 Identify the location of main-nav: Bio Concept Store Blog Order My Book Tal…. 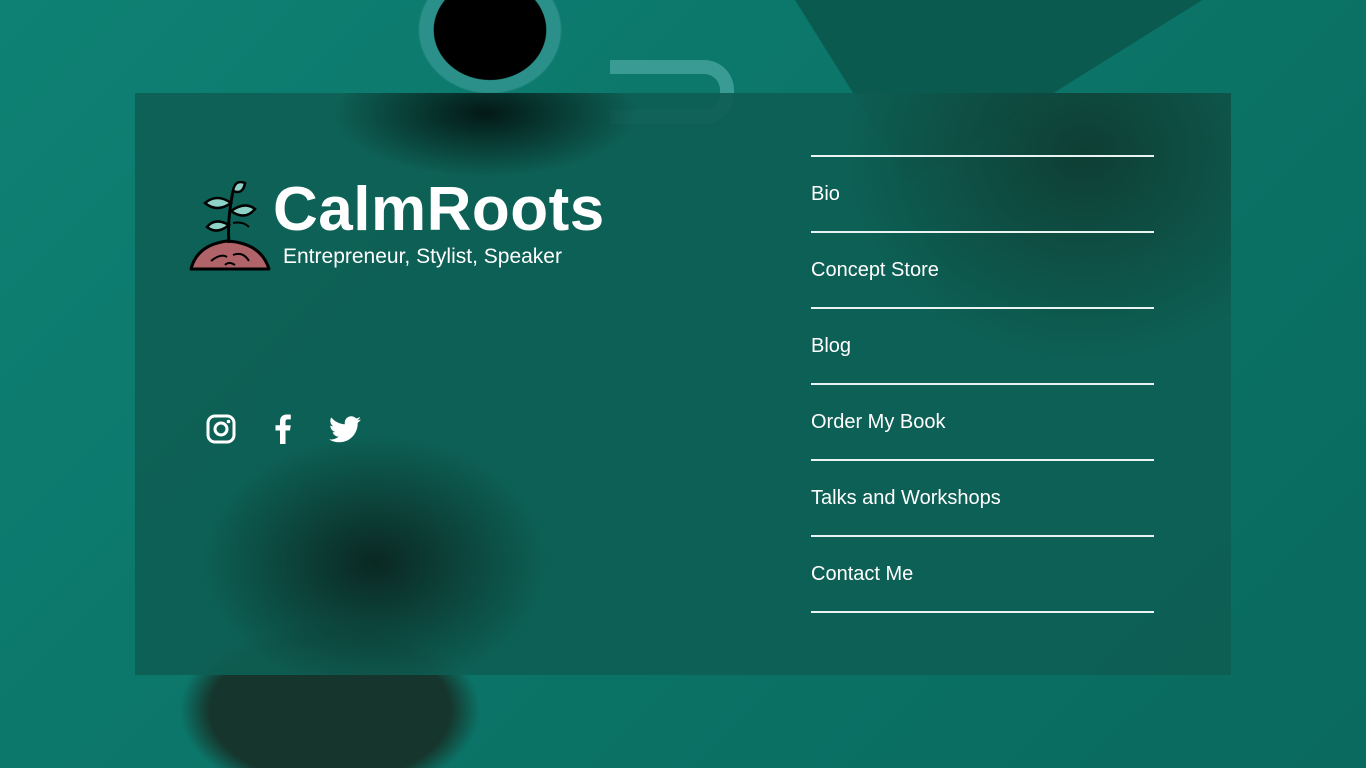
(982, 384).